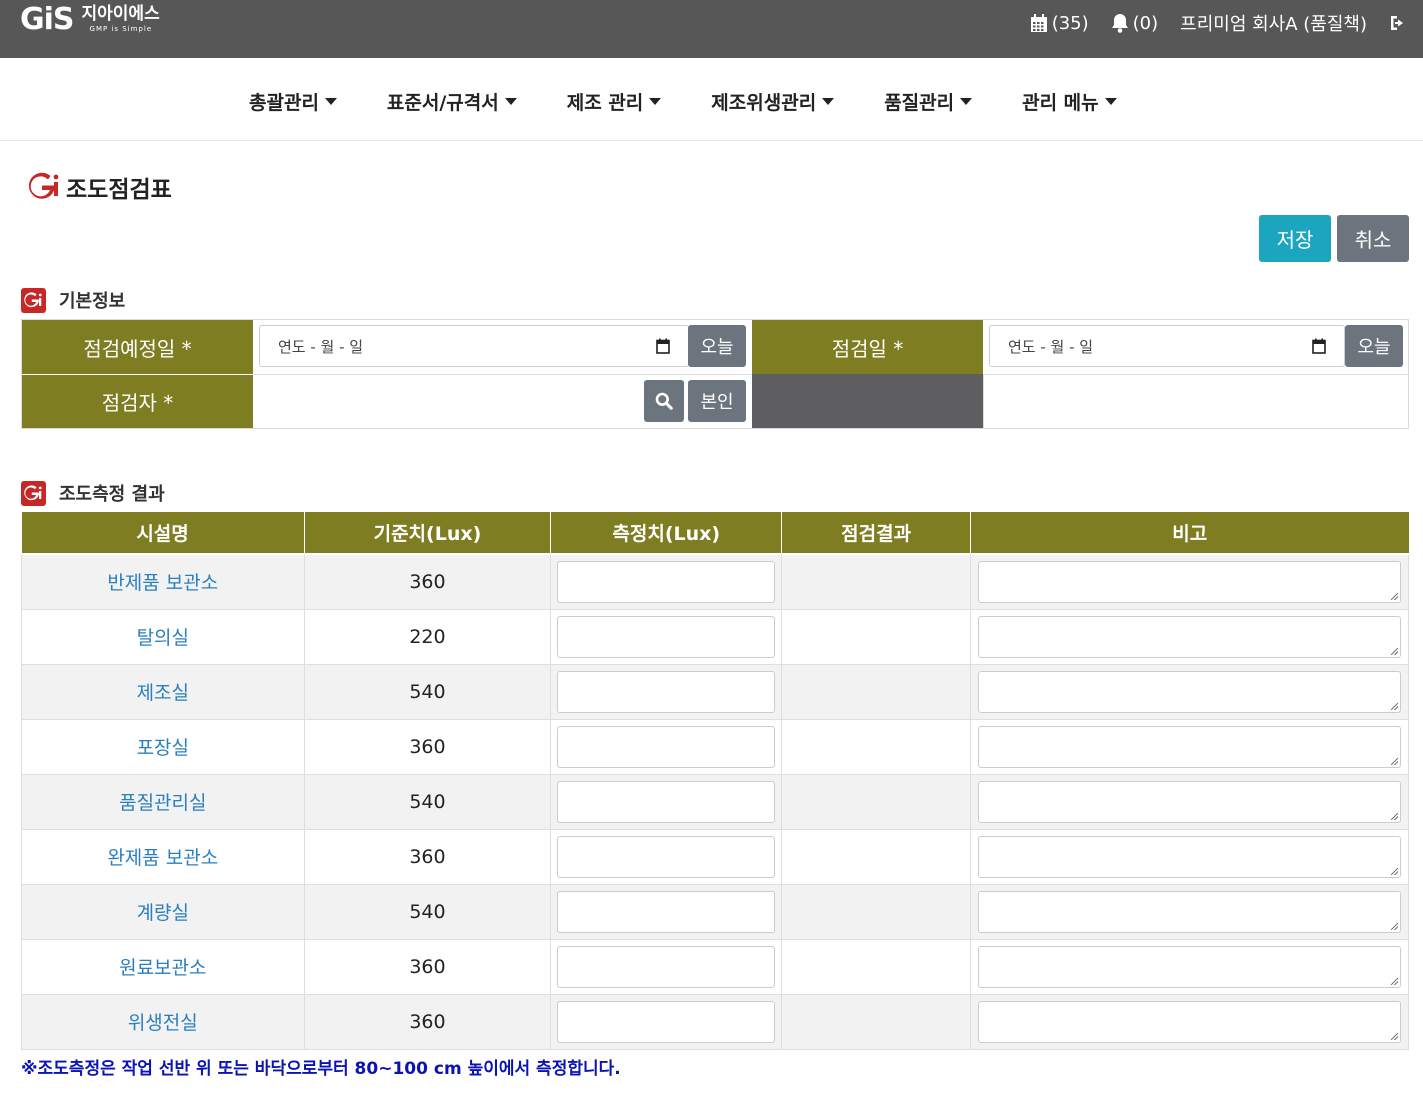  I want to click on nav-standards: 표준서/규격서, so click(452, 101).